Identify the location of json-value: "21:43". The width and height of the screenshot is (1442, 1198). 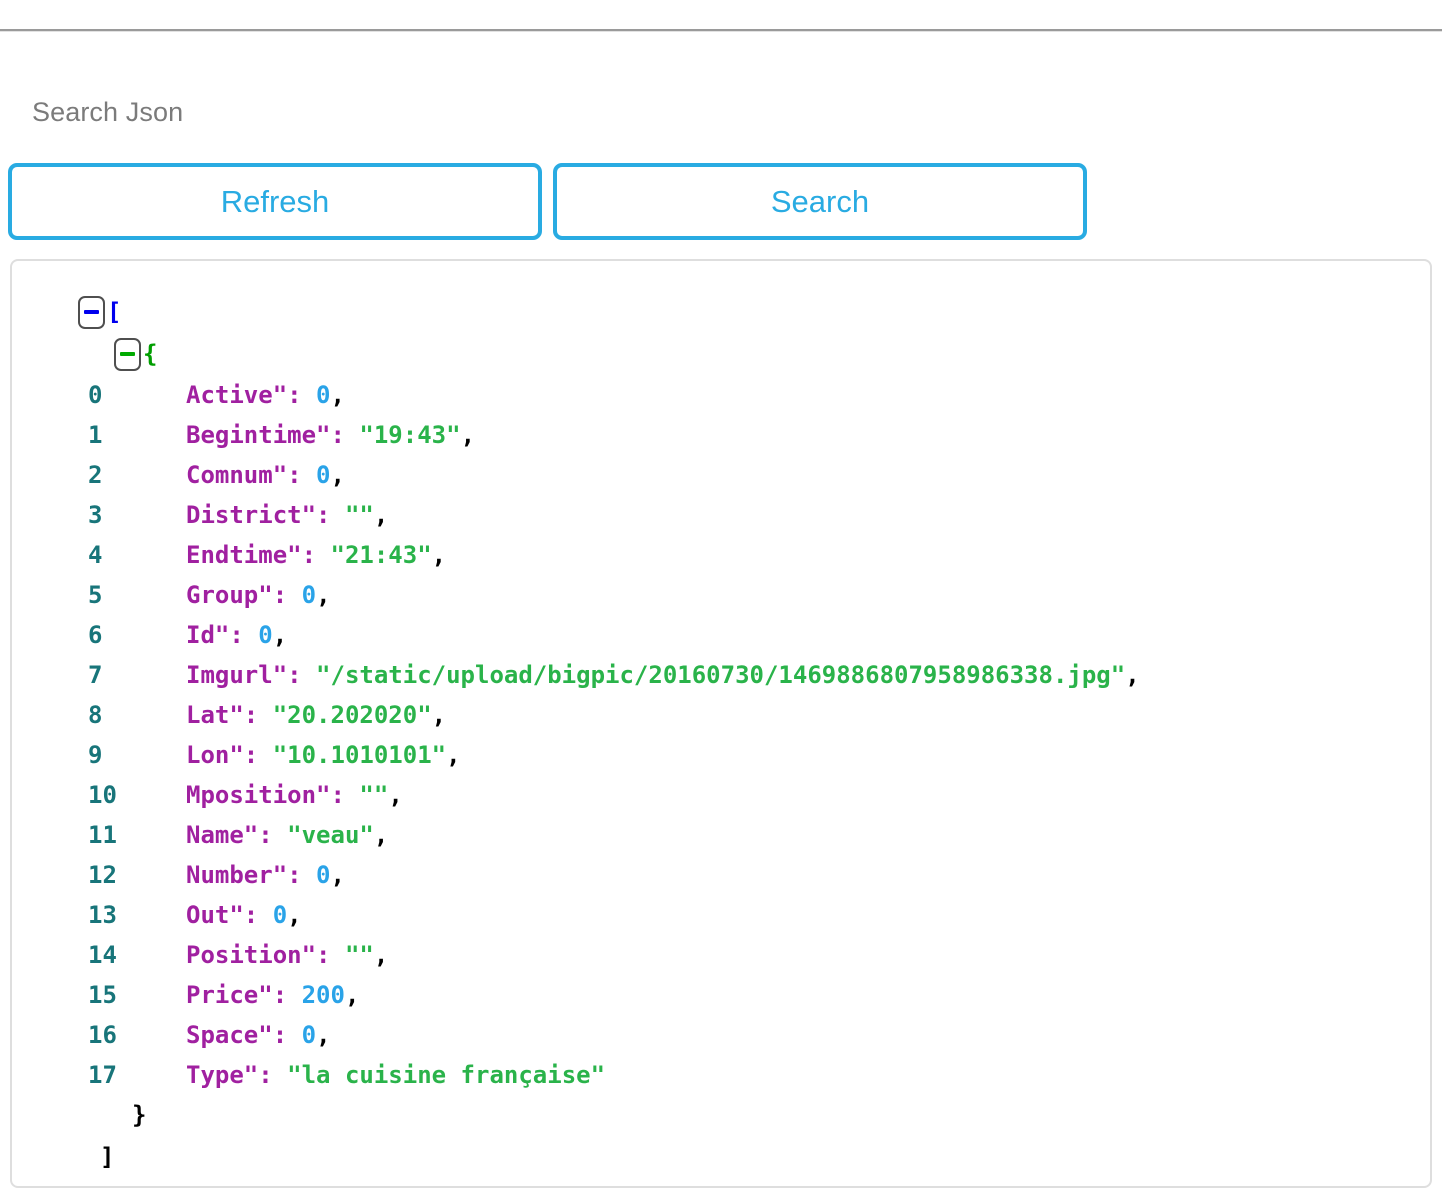
(381, 555).